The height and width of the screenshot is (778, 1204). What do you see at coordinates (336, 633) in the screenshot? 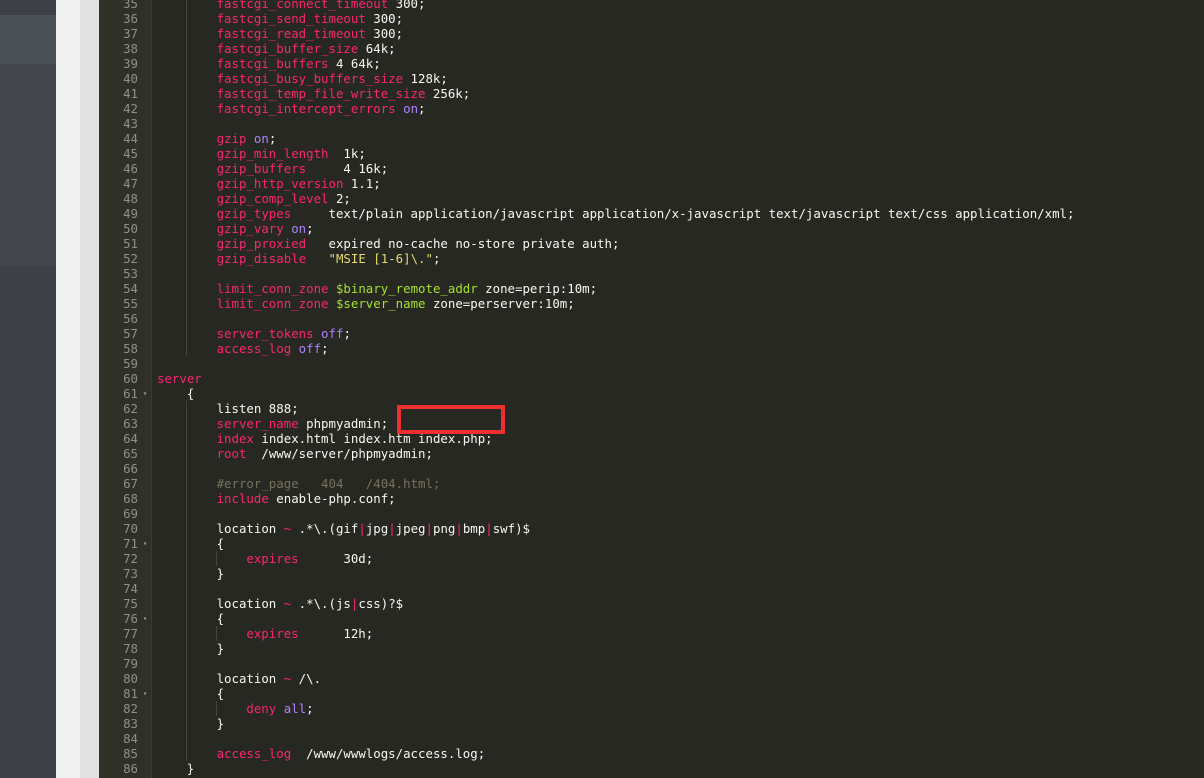
I see `code-token: 12h;` at bounding box center [336, 633].